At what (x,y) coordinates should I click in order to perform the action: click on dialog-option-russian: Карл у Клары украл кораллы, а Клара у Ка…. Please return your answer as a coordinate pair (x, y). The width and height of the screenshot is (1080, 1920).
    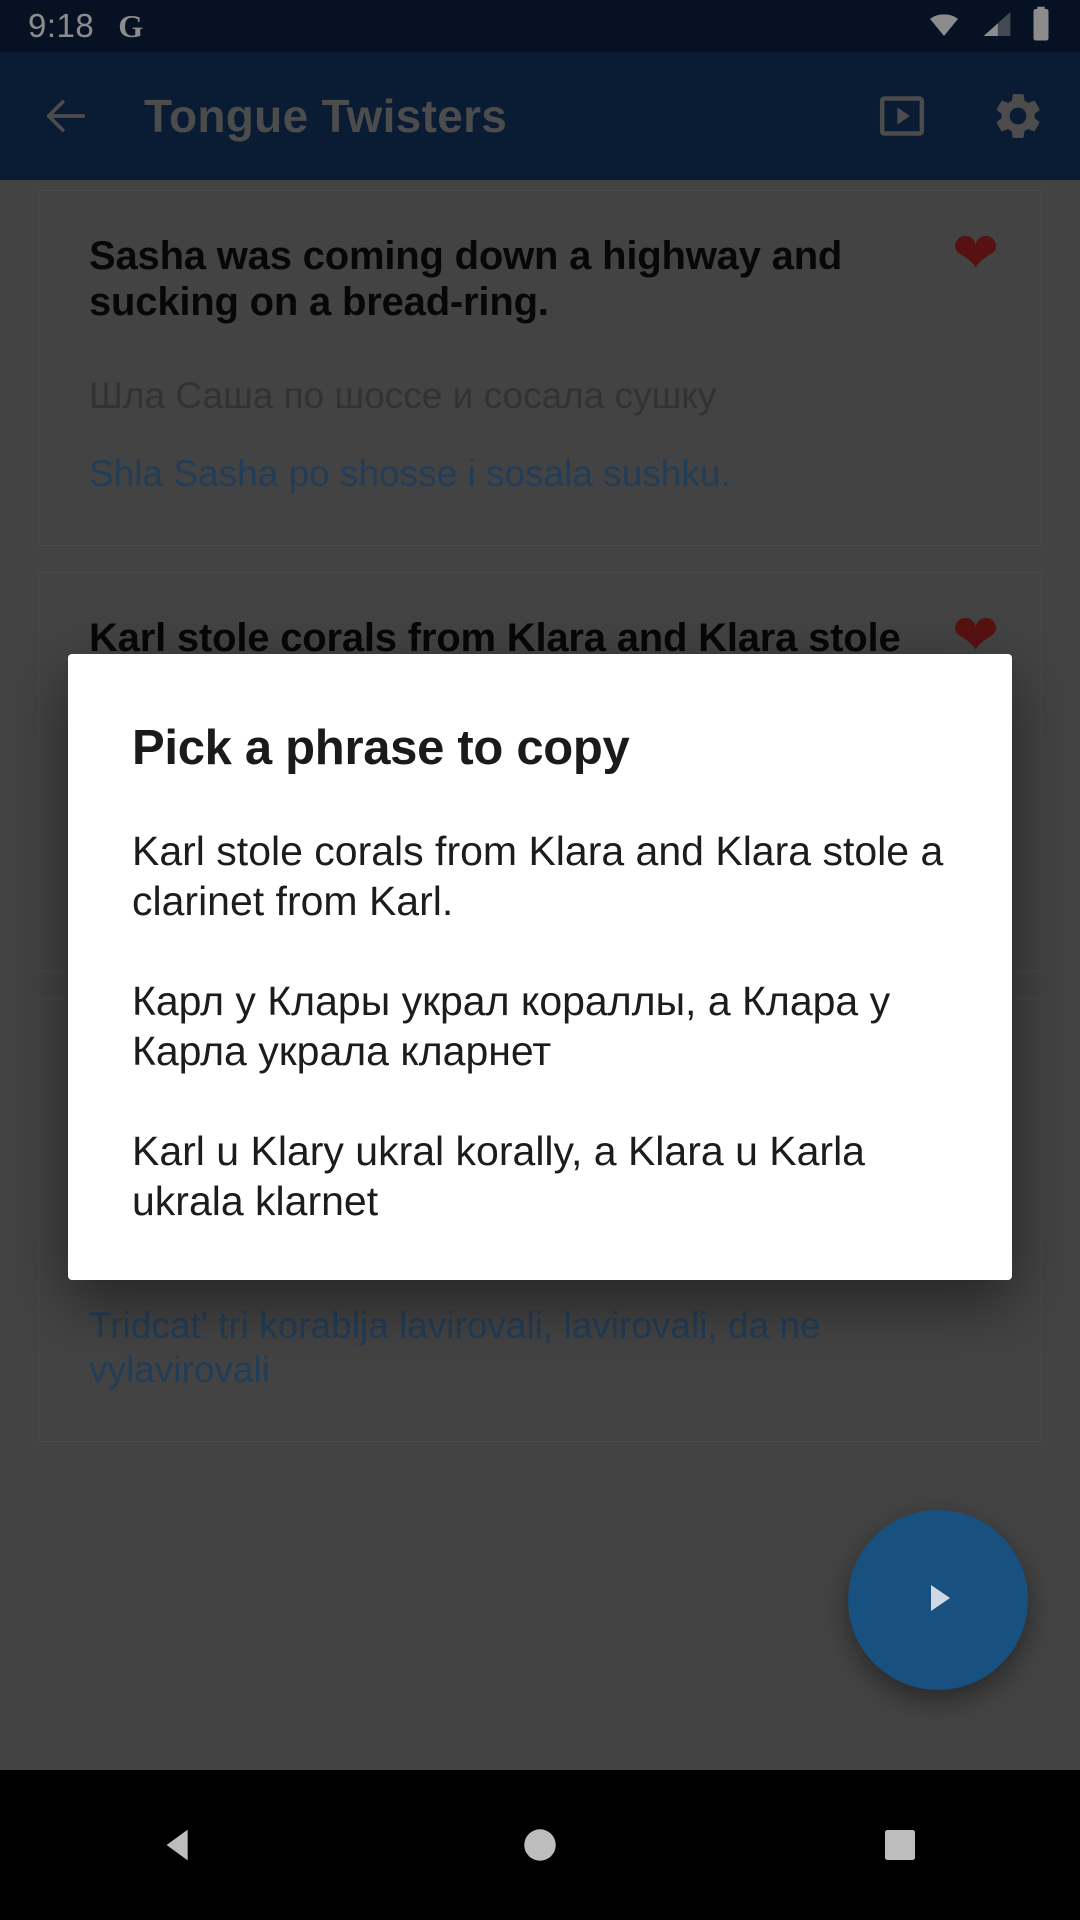
    Looking at the image, I should click on (540, 1026).